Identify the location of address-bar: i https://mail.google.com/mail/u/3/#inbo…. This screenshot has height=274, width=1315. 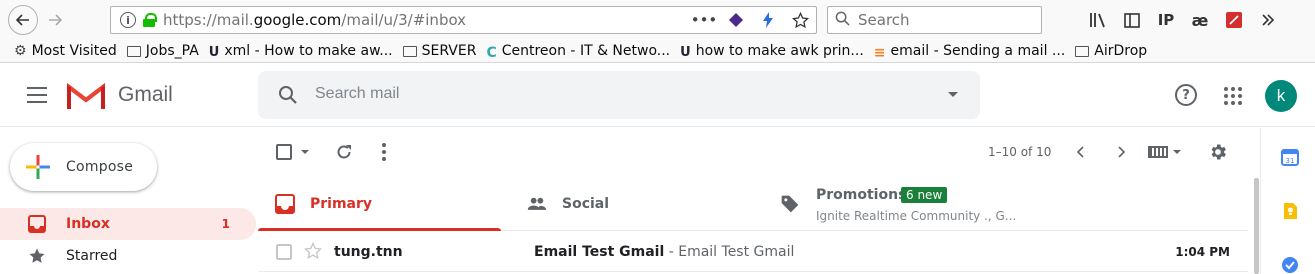
(463, 20).